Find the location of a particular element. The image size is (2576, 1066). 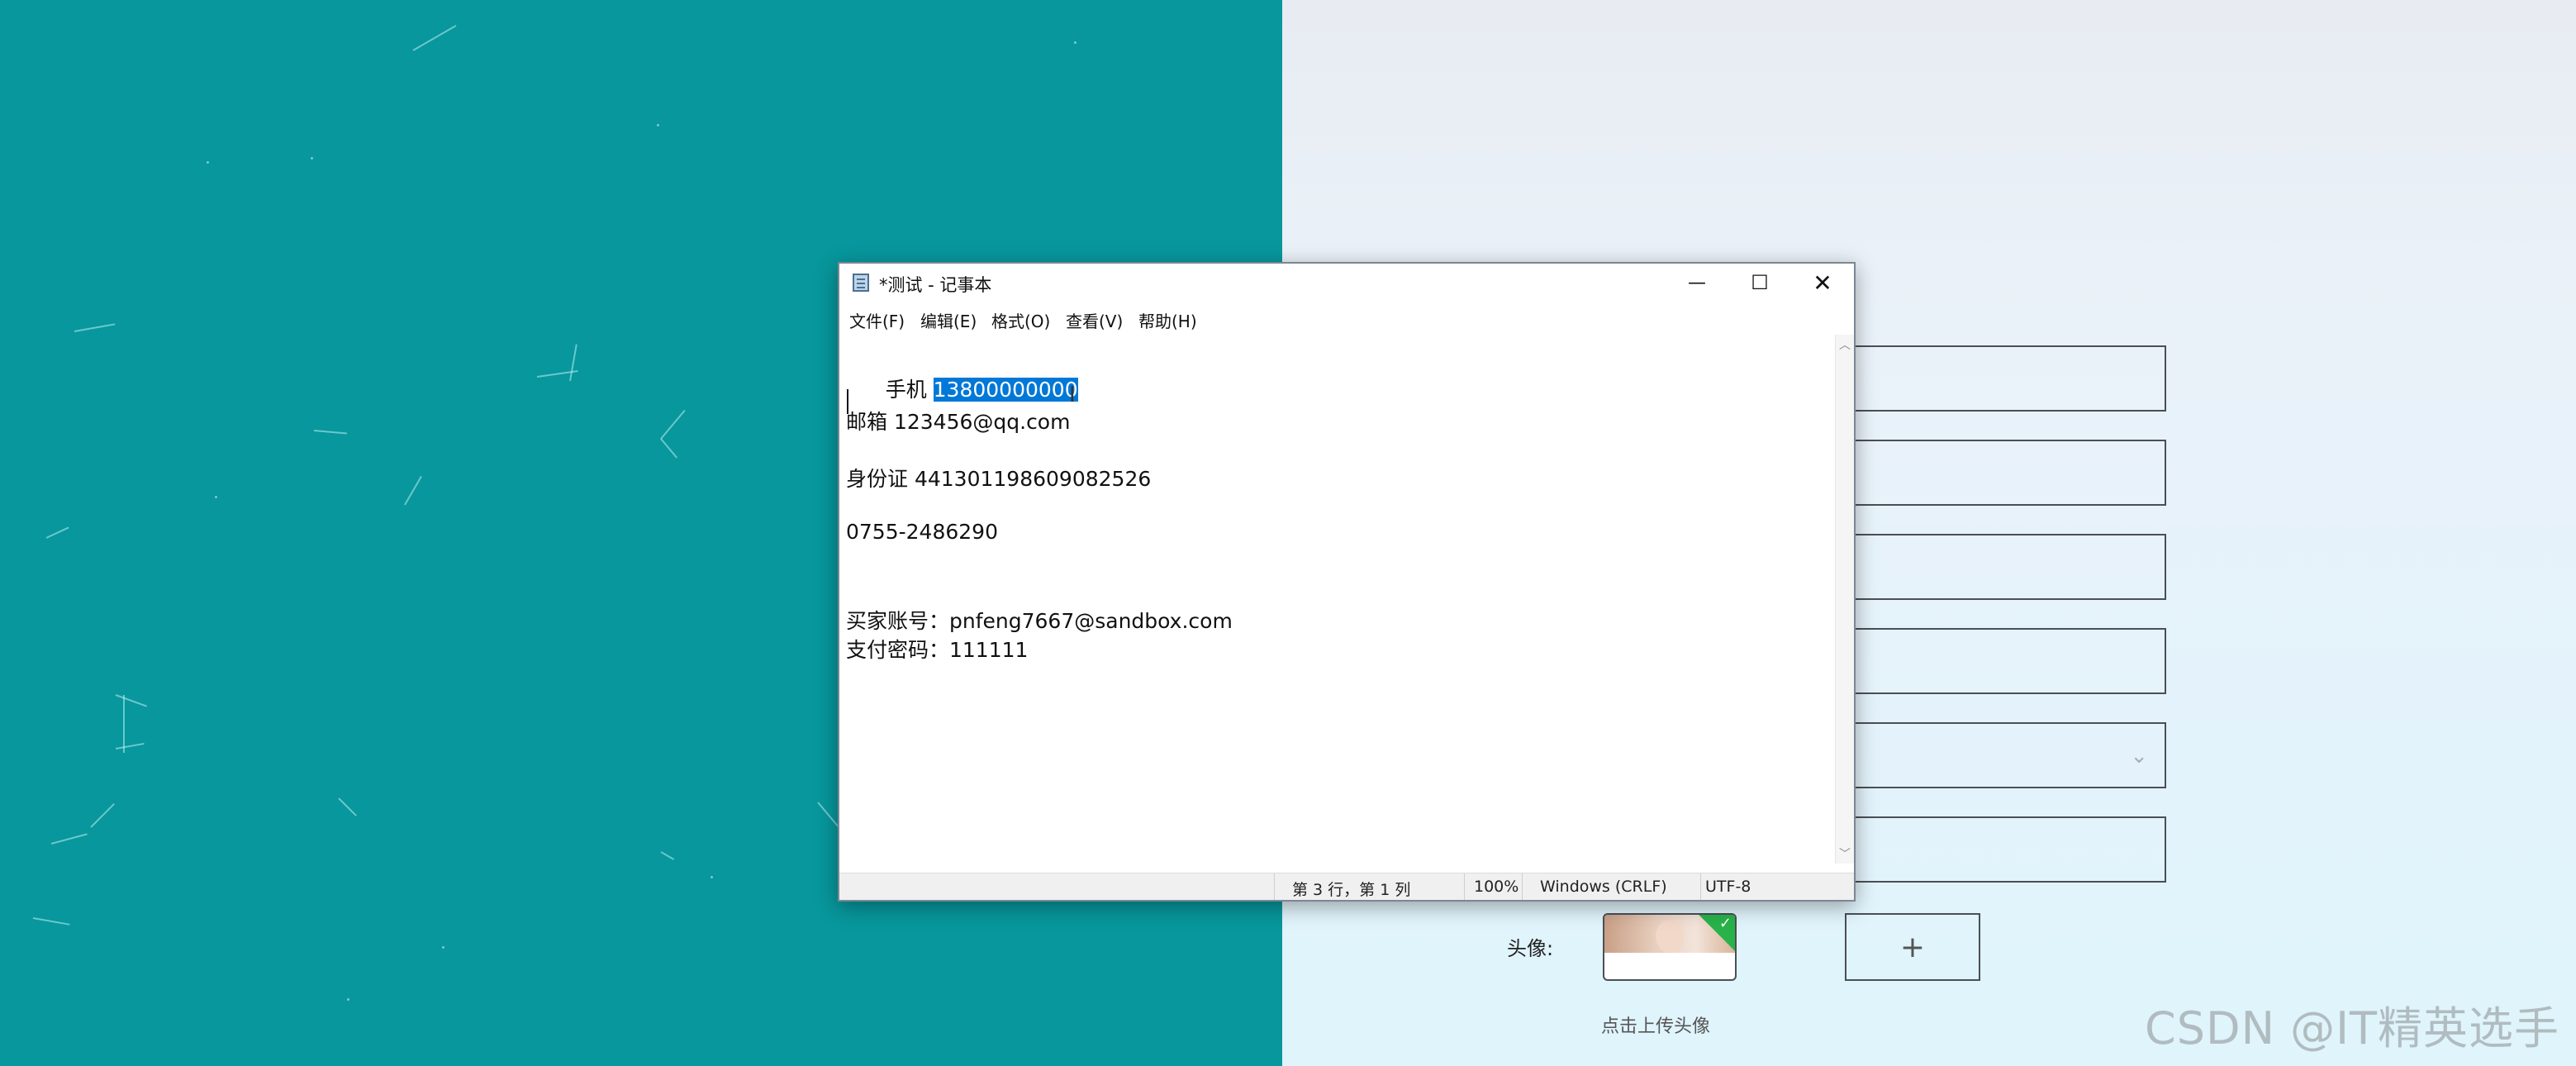

form-select: ⌄ is located at coordinates (2005, 755).